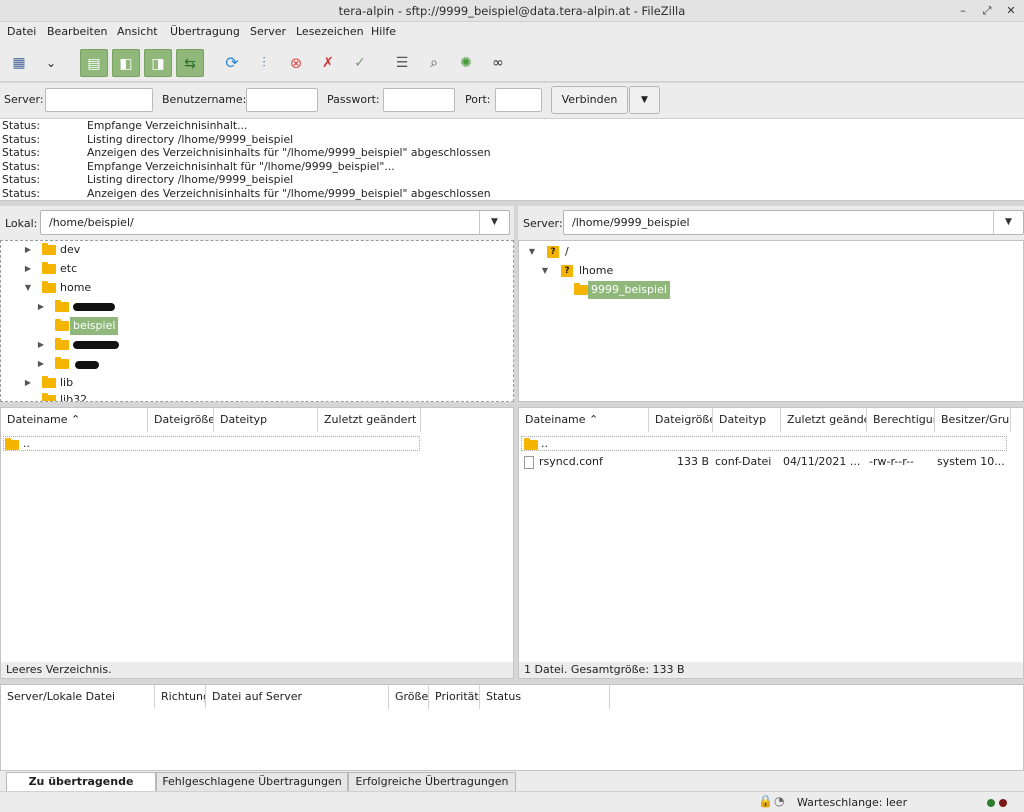 The height and width of the screenshot is (812, 1024). Describe the element at coordinates (296, 63) in the screenshot. I see `cancel-operation-icon: ⊗` at that location.